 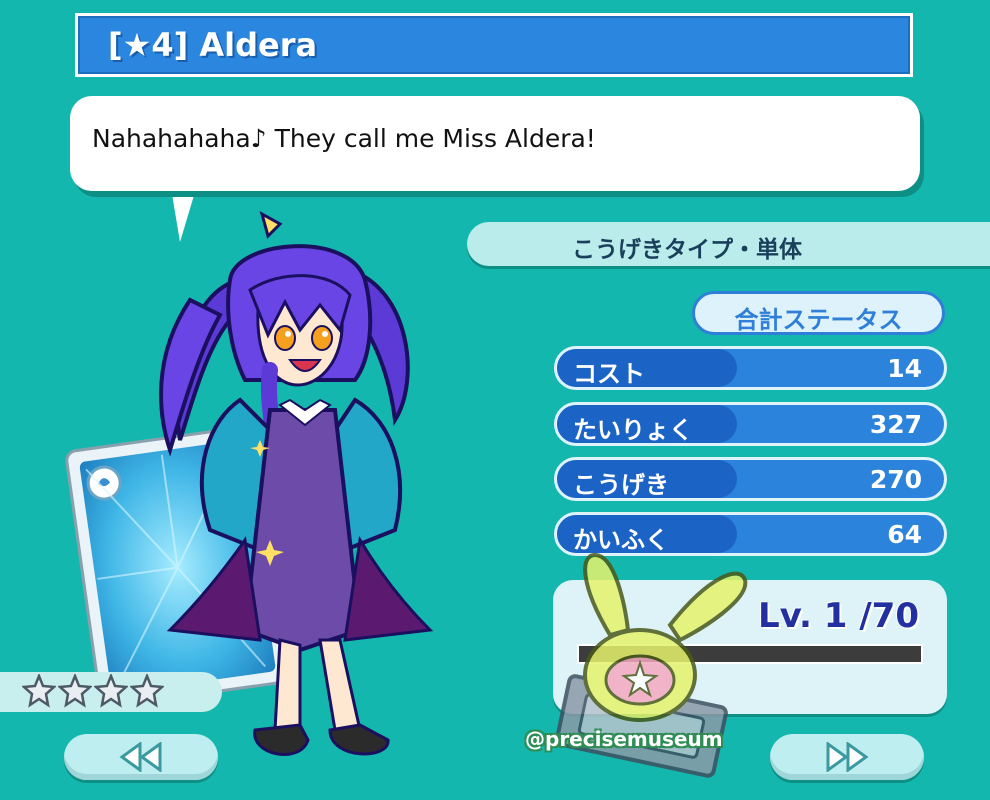 I want to click on double-left-arrow-icon, so click(x=140, y=757).